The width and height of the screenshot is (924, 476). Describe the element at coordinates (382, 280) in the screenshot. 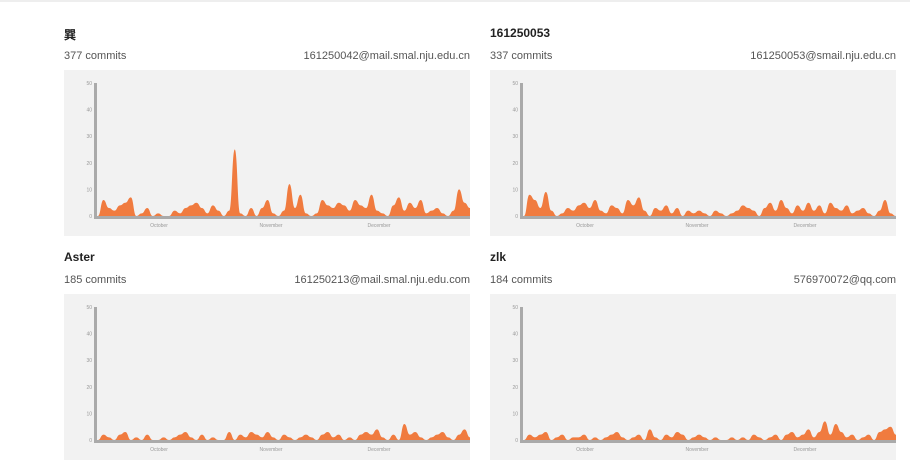

I see `contributor-email: 161250213@mail.smal.nju.edu.com` at that location.